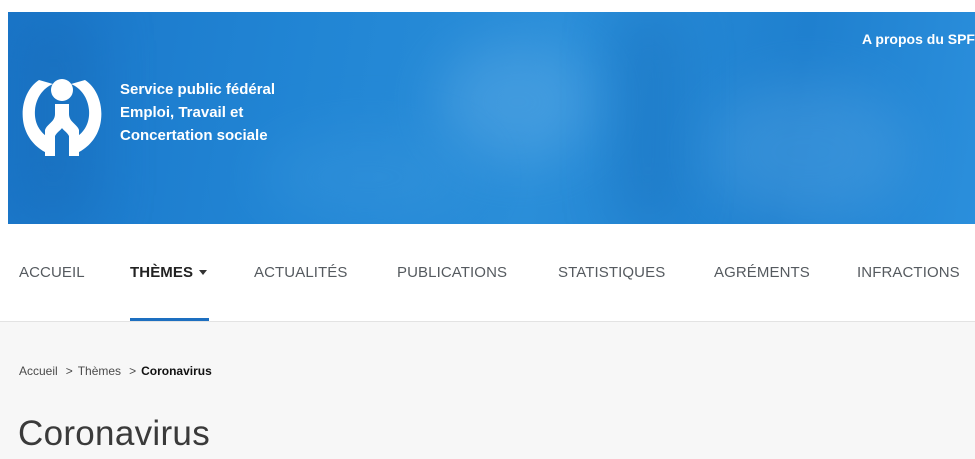 The image size is (975, 459). I want to click on nav-item-label: THÈMES, so click(162, 272).